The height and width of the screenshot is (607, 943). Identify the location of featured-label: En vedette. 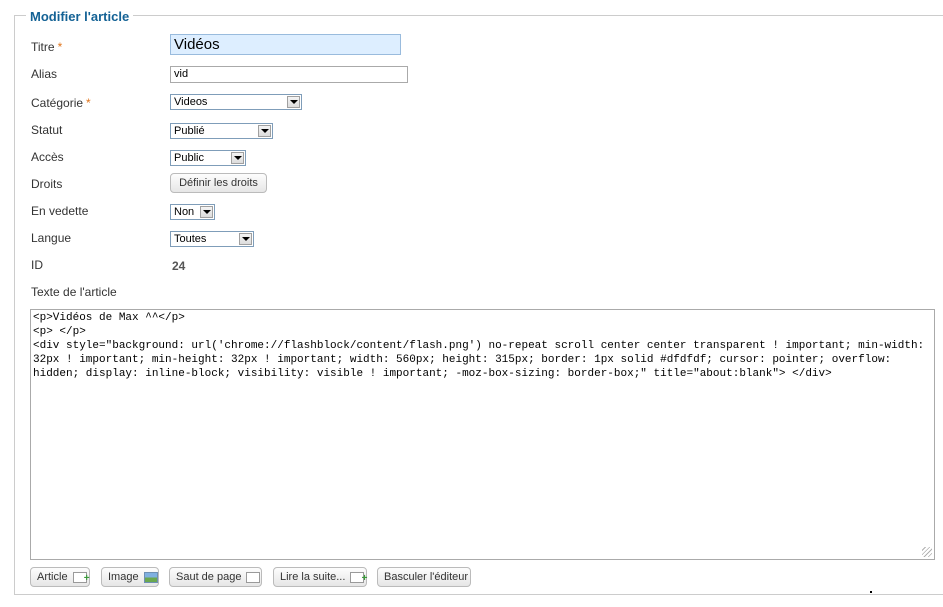
(60, 211).